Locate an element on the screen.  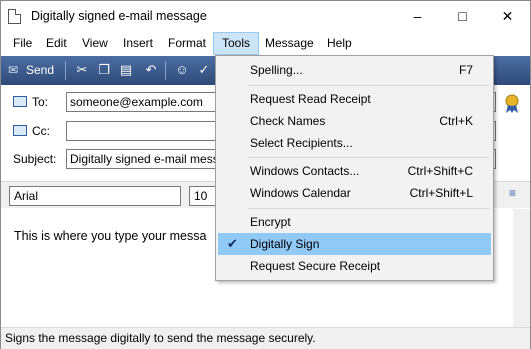
menu-format: Format is located at coordinates (187, 43).